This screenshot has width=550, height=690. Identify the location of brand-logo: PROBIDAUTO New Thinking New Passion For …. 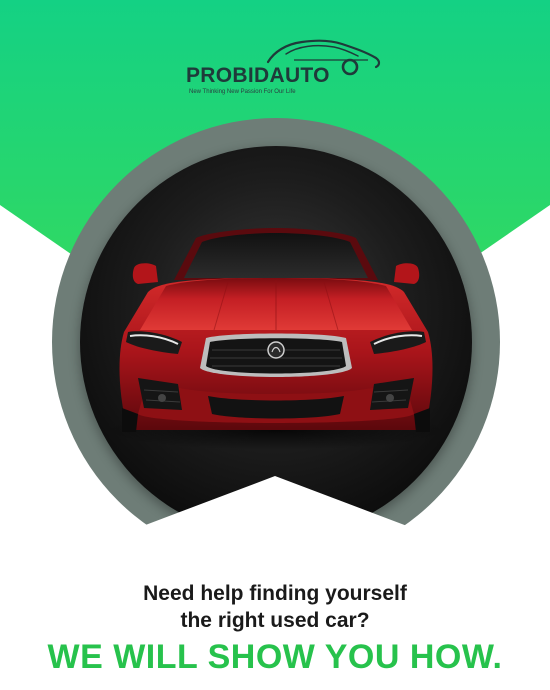
(286, 66).